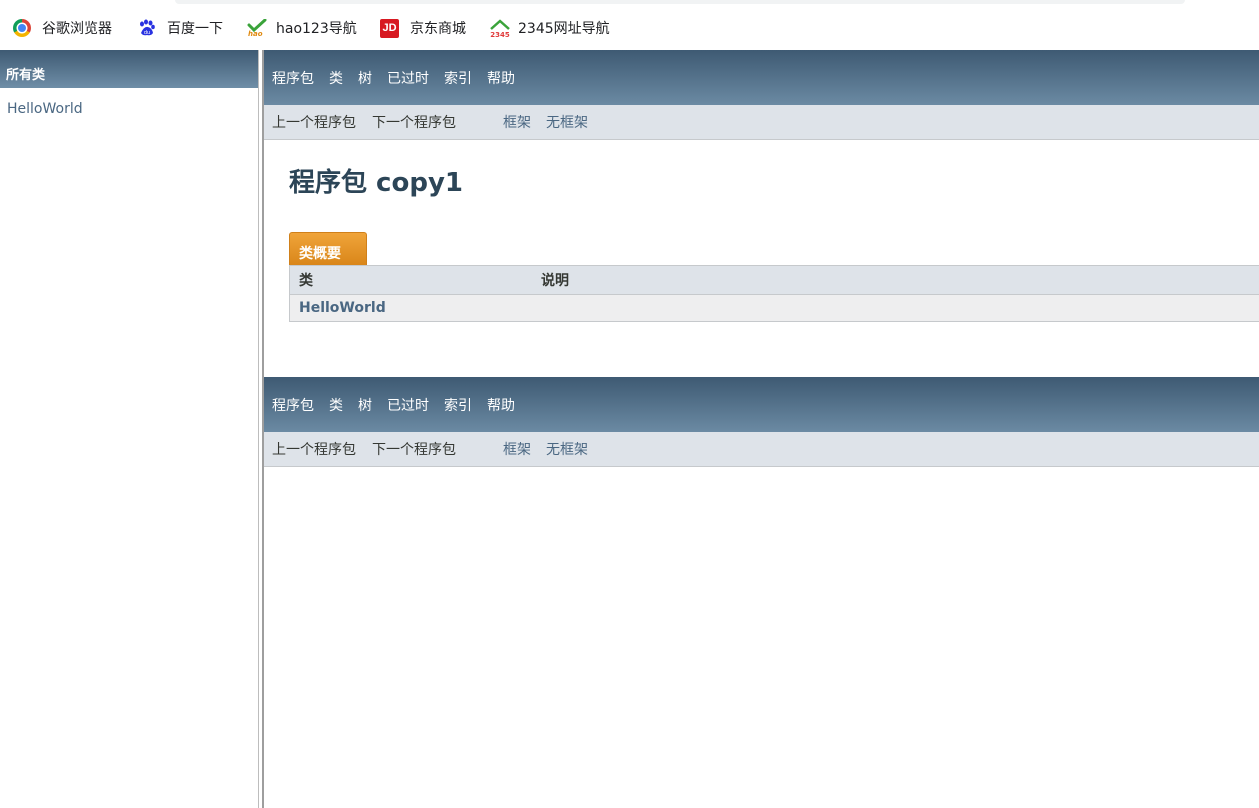 The image size is (1259, 808). What do you see at coordinates (500, 35) in the screenshot?
I see `svg-text: 2345` at bounding box center [500, 35].